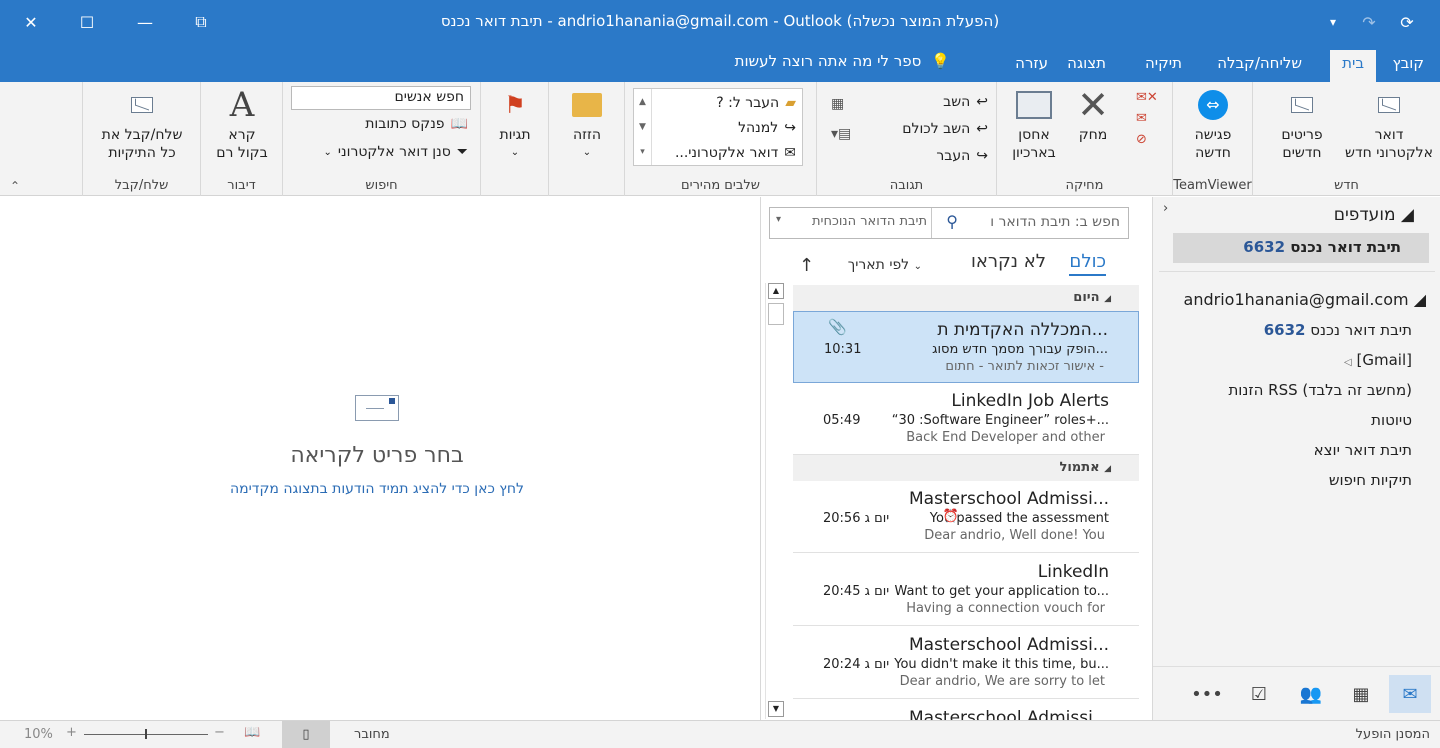  Describe the element at coordinates (1034, 125) in the screenshot. I see `archive-button: אחסן בארכיון` at that location.